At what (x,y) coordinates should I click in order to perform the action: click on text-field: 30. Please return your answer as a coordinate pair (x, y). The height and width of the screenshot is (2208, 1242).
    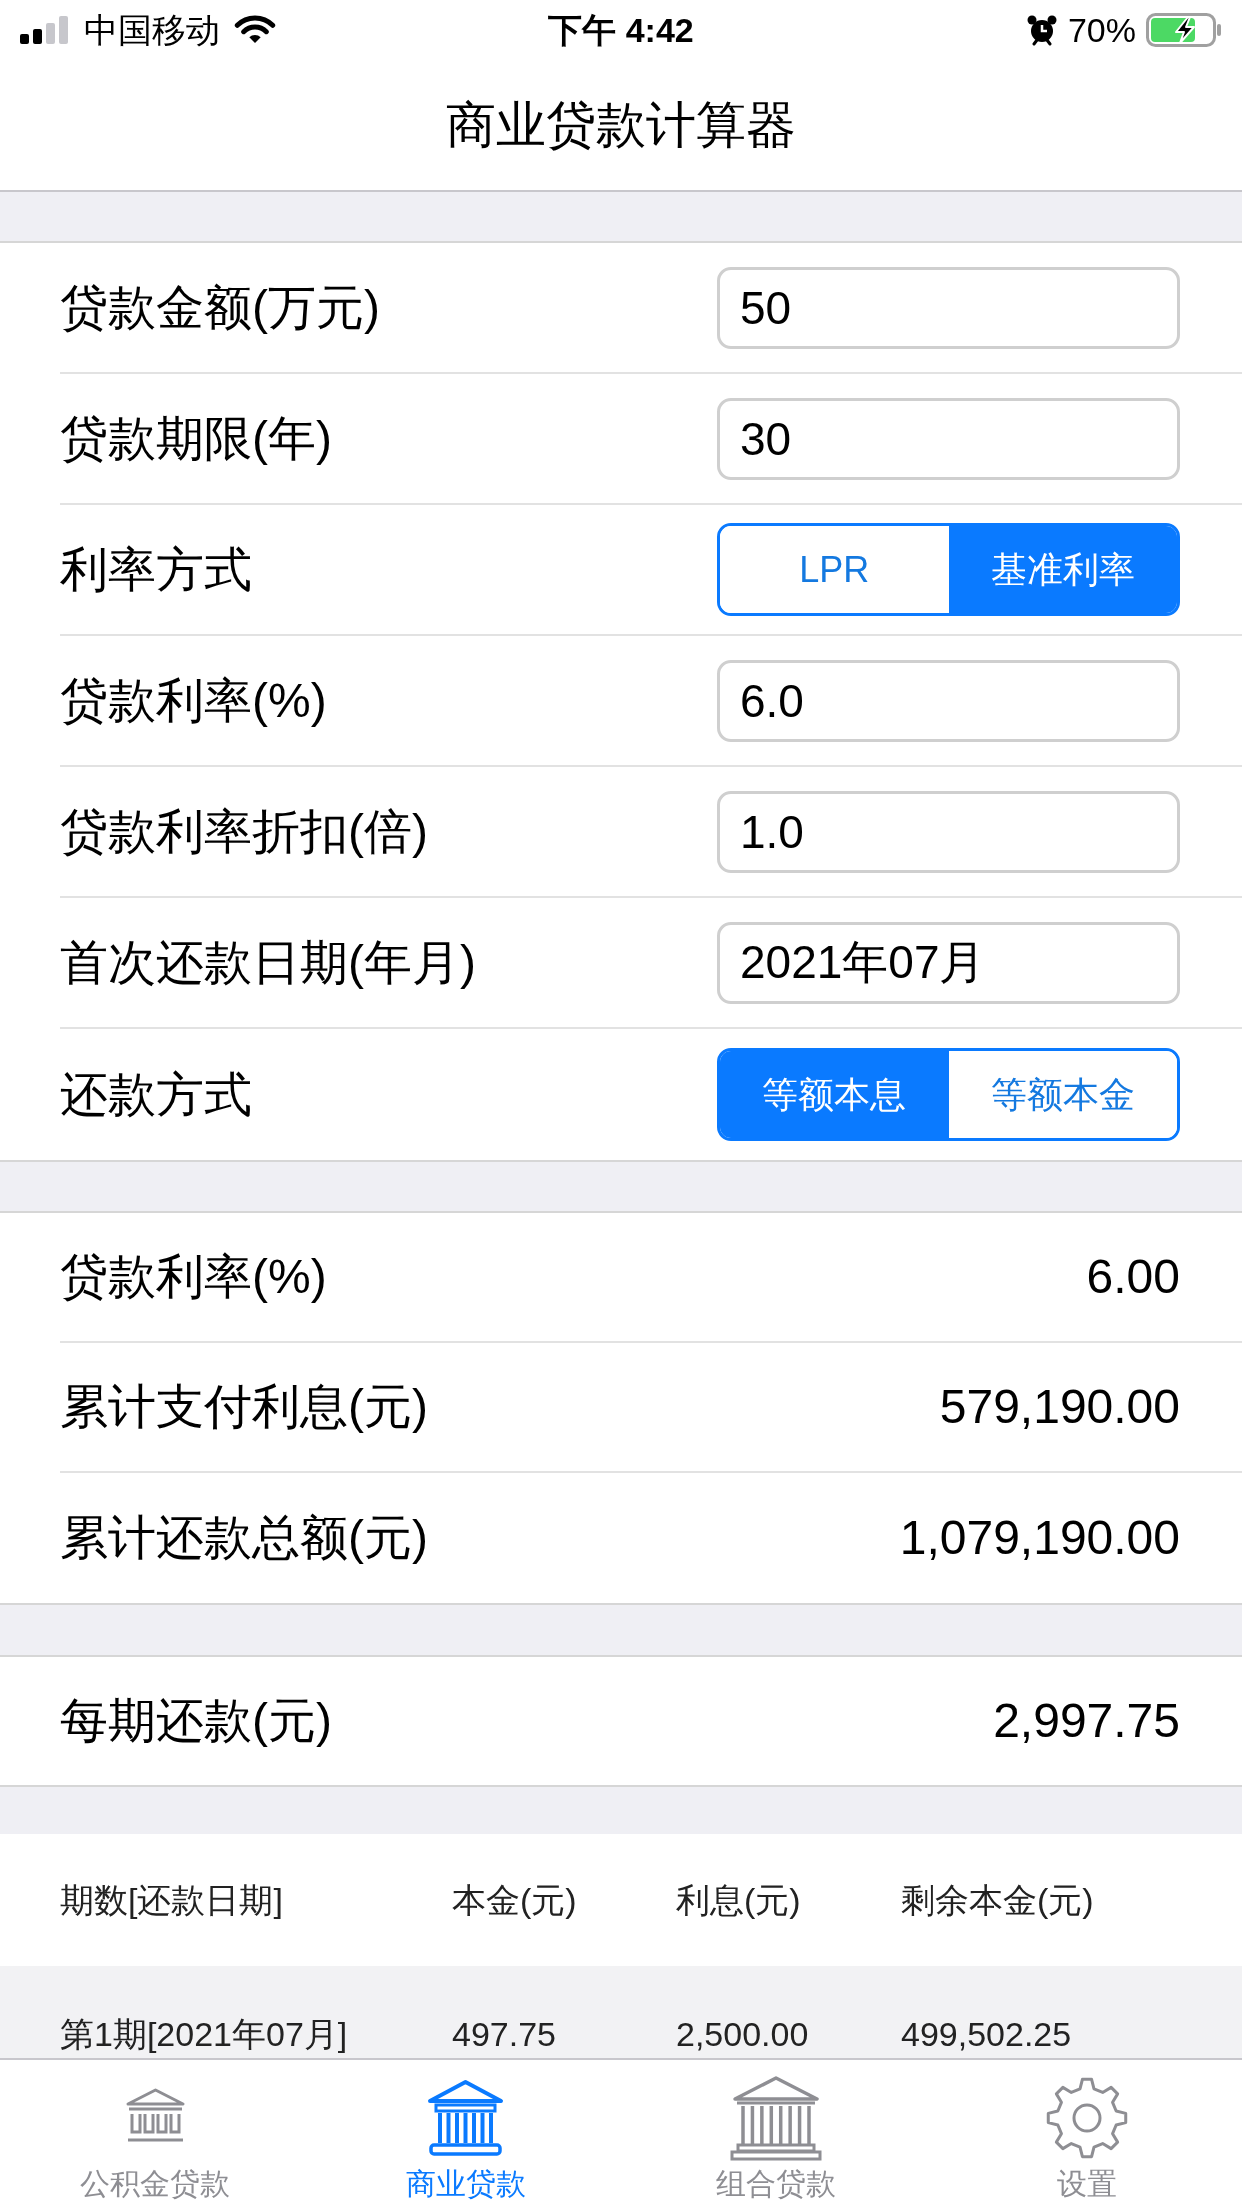
    Looking at the image, I should click on (948, 438).